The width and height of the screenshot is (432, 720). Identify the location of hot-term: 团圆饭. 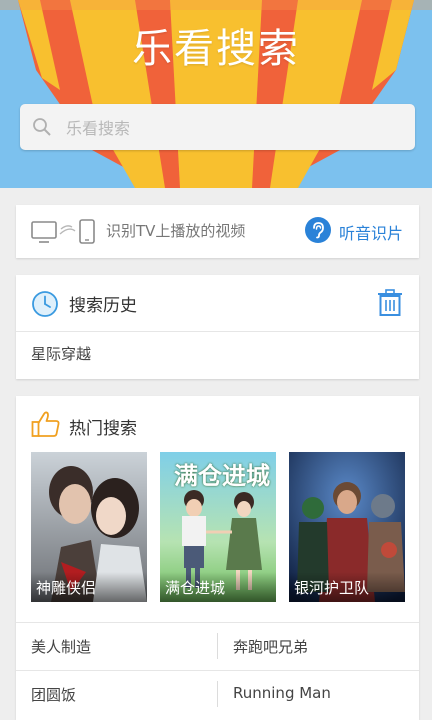
(53, 694).